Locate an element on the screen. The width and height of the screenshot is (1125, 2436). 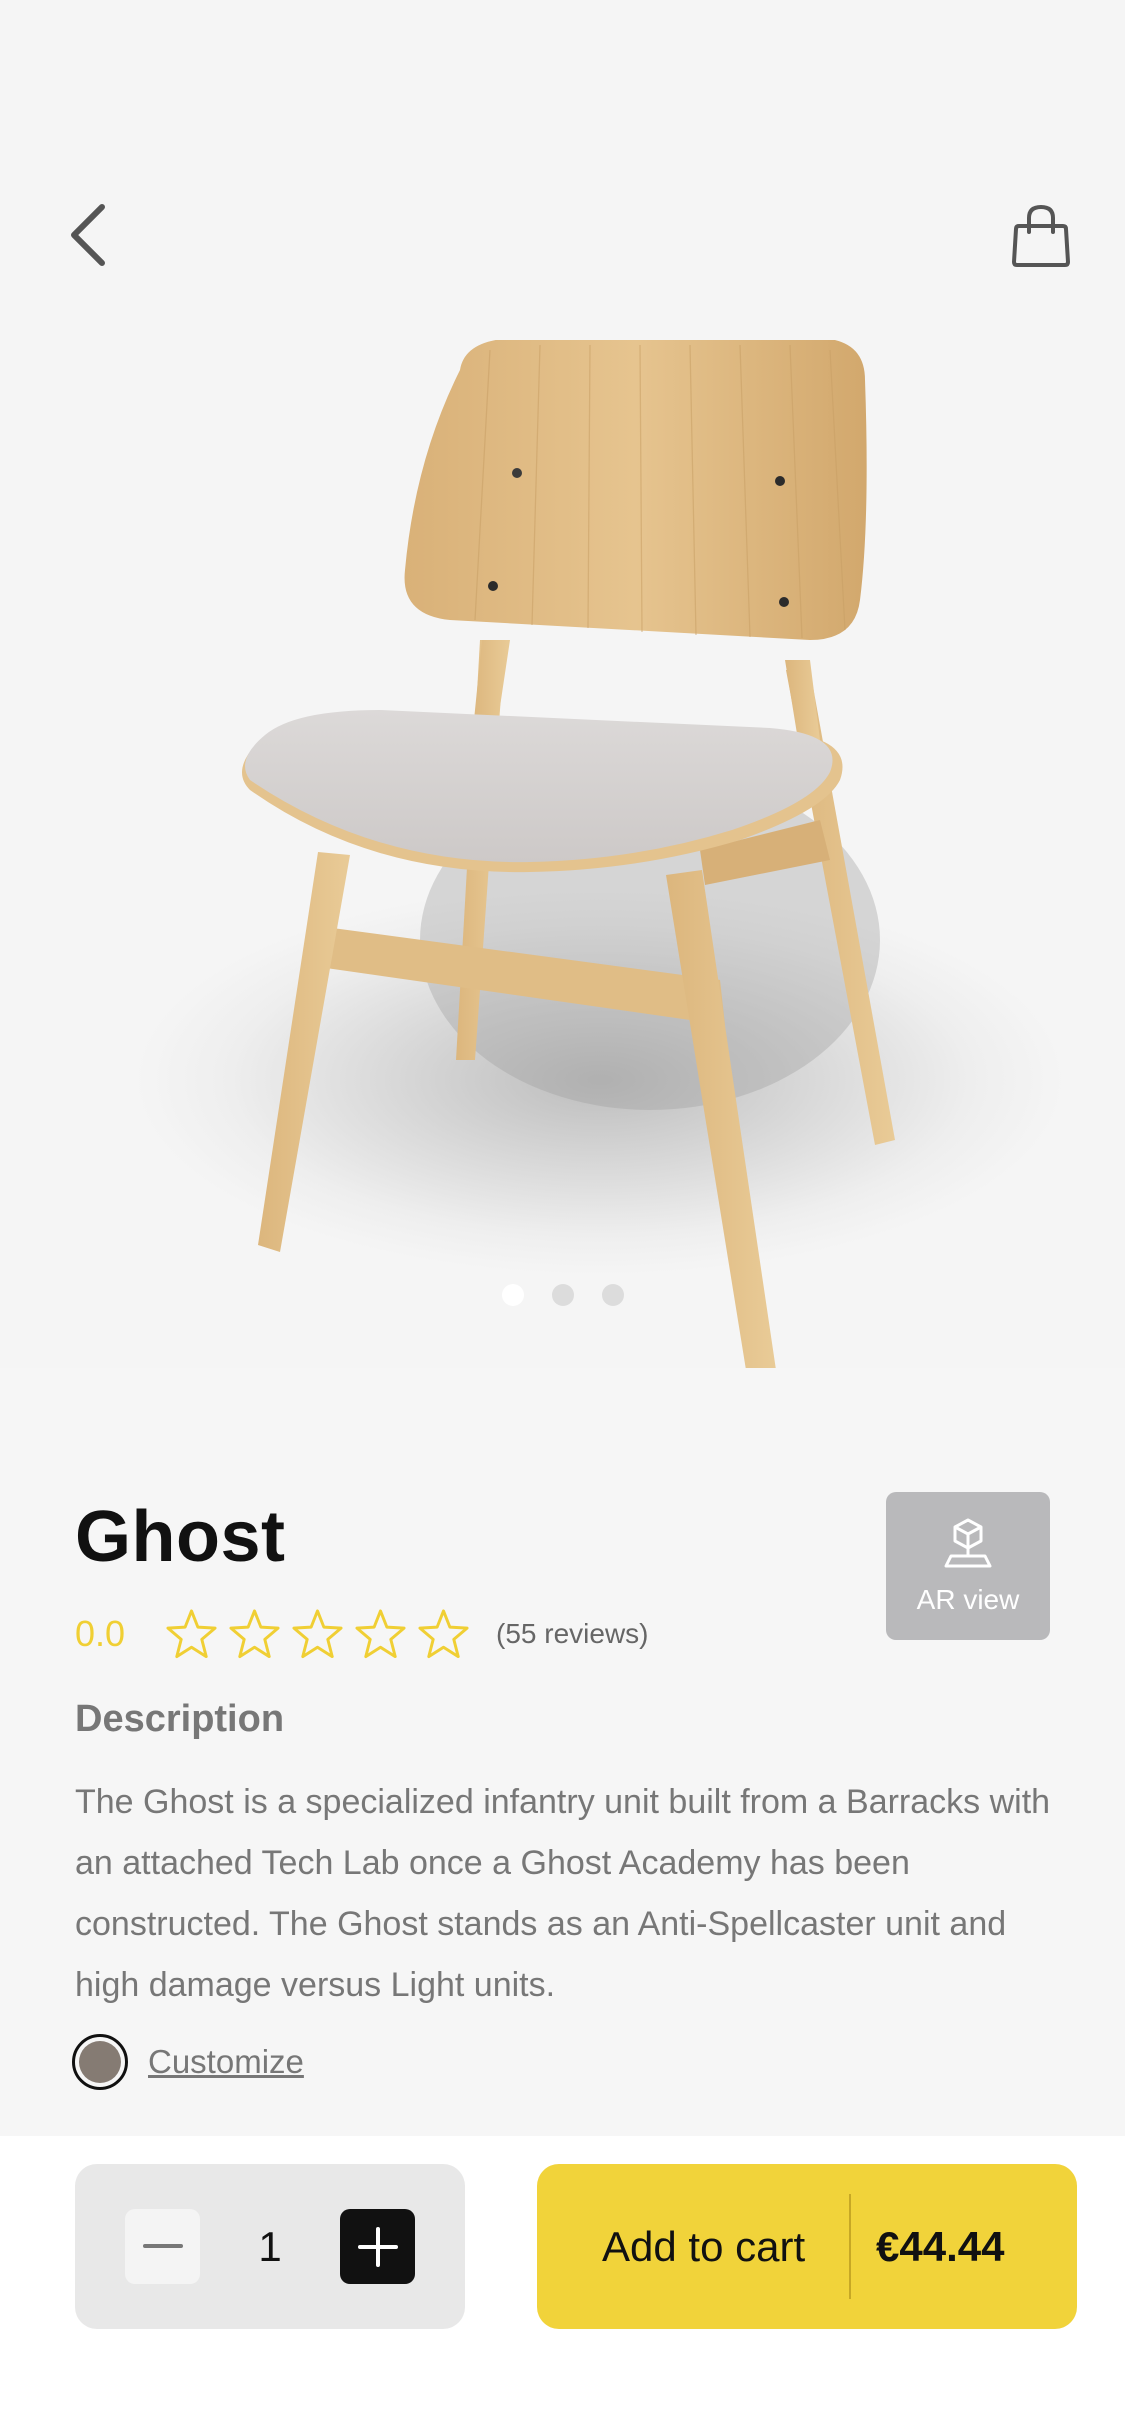
increase-quantity-button is located at coordinates (377, 2246).